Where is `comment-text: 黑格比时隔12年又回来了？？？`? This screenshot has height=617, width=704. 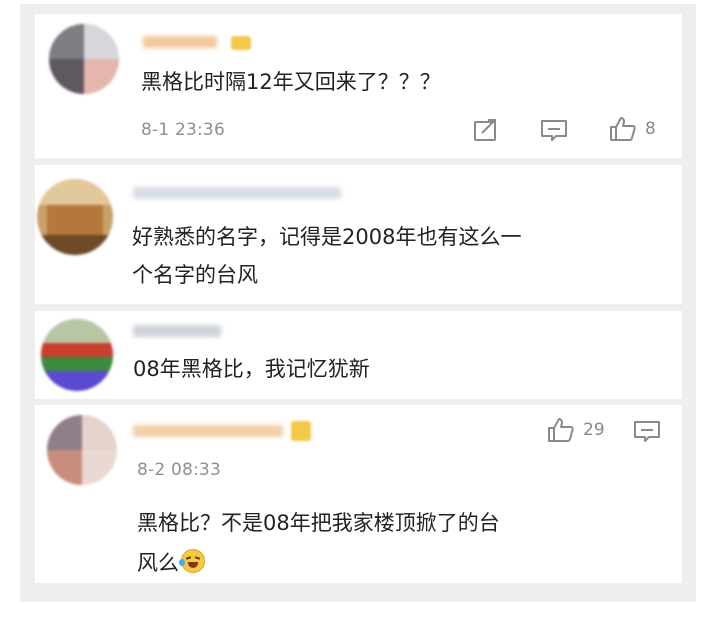
comment-text: 黑格比时隔12年又回来了？？？ is located at coordinates (291, 82).